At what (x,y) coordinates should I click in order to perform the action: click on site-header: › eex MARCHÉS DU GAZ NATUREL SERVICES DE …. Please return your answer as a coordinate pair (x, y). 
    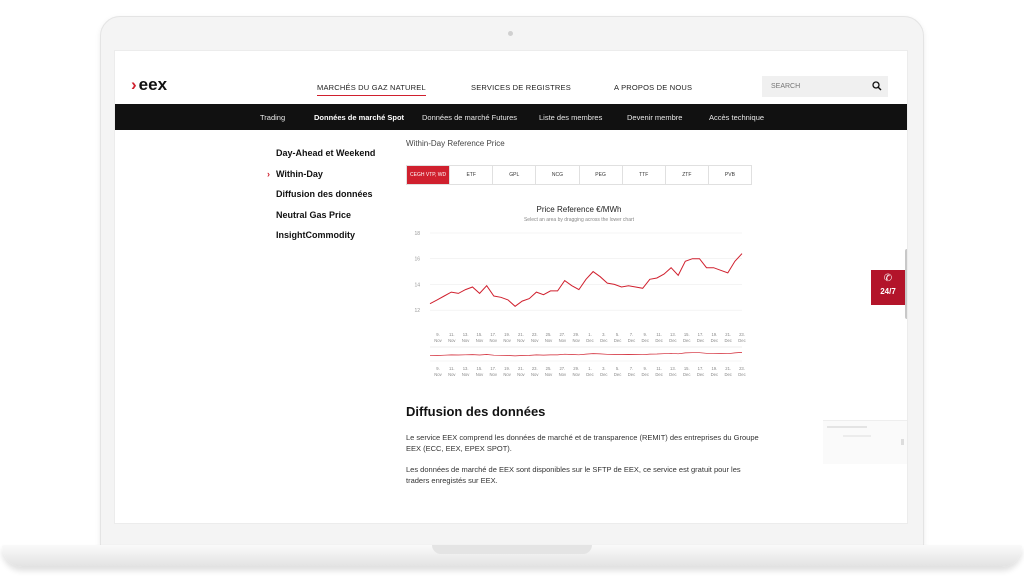
    Looking at the image, I should click on (511, 77).